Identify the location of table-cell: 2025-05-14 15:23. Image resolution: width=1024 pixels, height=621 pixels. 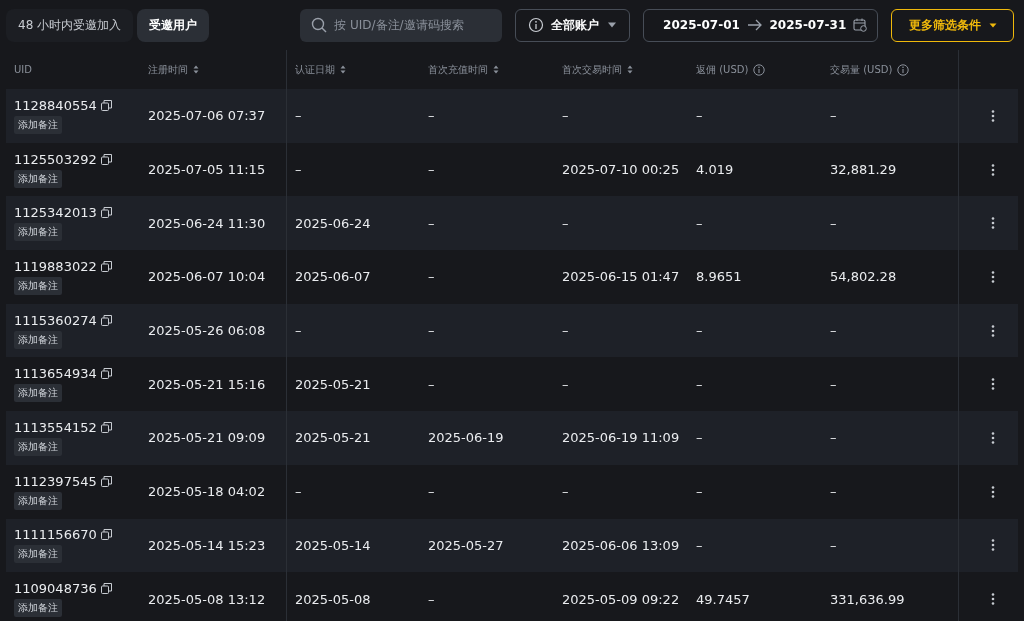
(207, 545).